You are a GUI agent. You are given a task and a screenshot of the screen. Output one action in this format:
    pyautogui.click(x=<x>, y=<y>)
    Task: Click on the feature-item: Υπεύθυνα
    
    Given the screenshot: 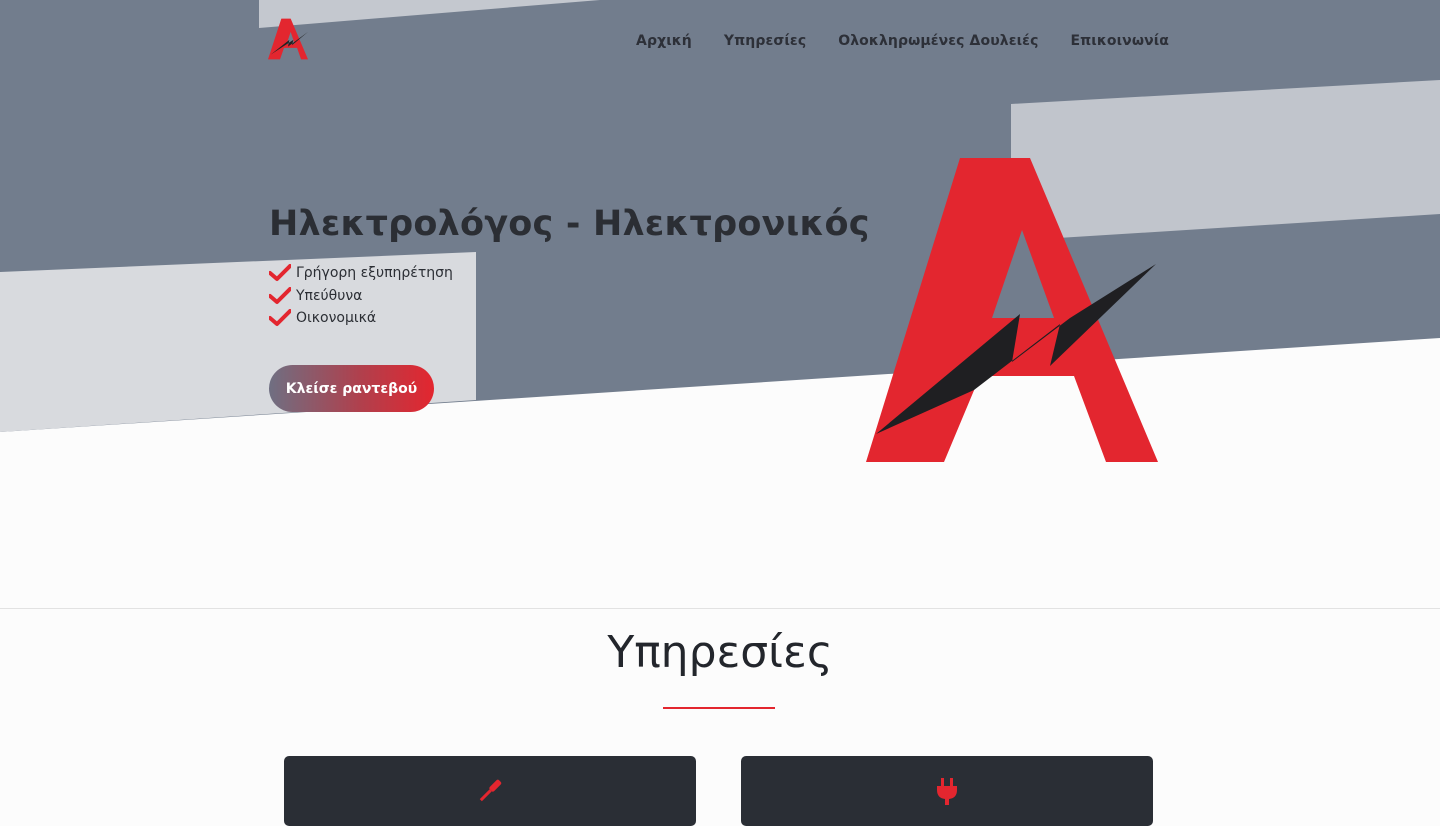 What is the action you would take?
    pyautogui.click(x=361, y=296)
    